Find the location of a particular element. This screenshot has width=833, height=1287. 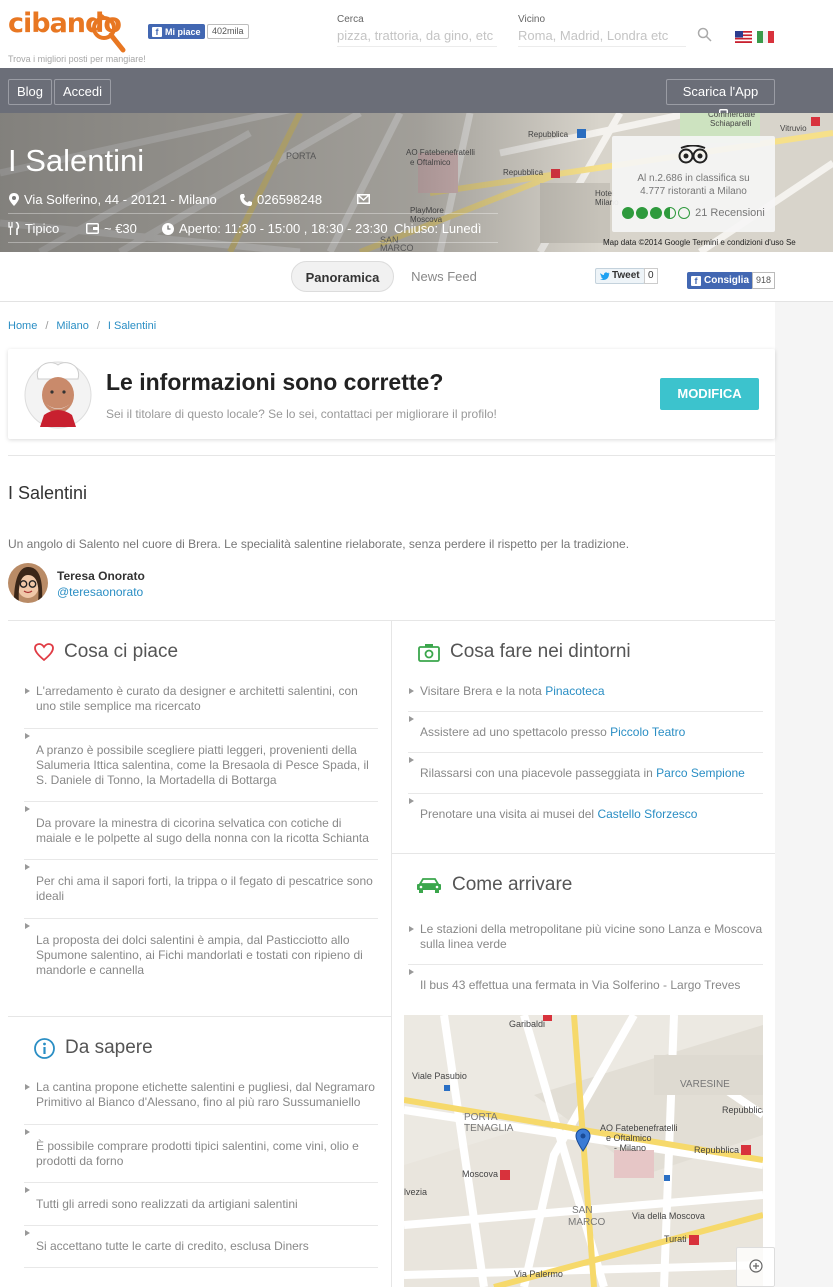

email-icon is located at coordinates (363, 199).